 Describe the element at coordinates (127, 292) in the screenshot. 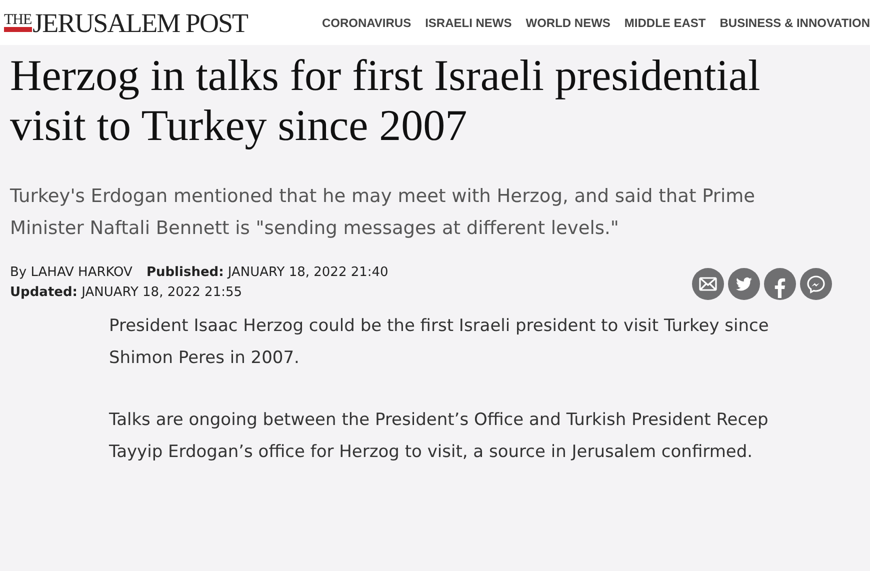

I see `updated-date: Updated: JANUARY 18, 2022 21:55` at that location.